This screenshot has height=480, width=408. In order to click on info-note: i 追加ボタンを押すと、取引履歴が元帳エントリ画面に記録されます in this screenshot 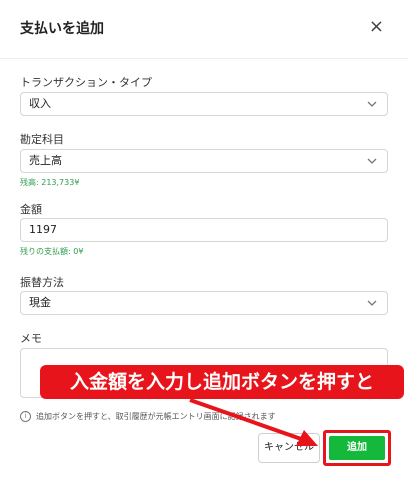, I will do `click(148, 416)`.